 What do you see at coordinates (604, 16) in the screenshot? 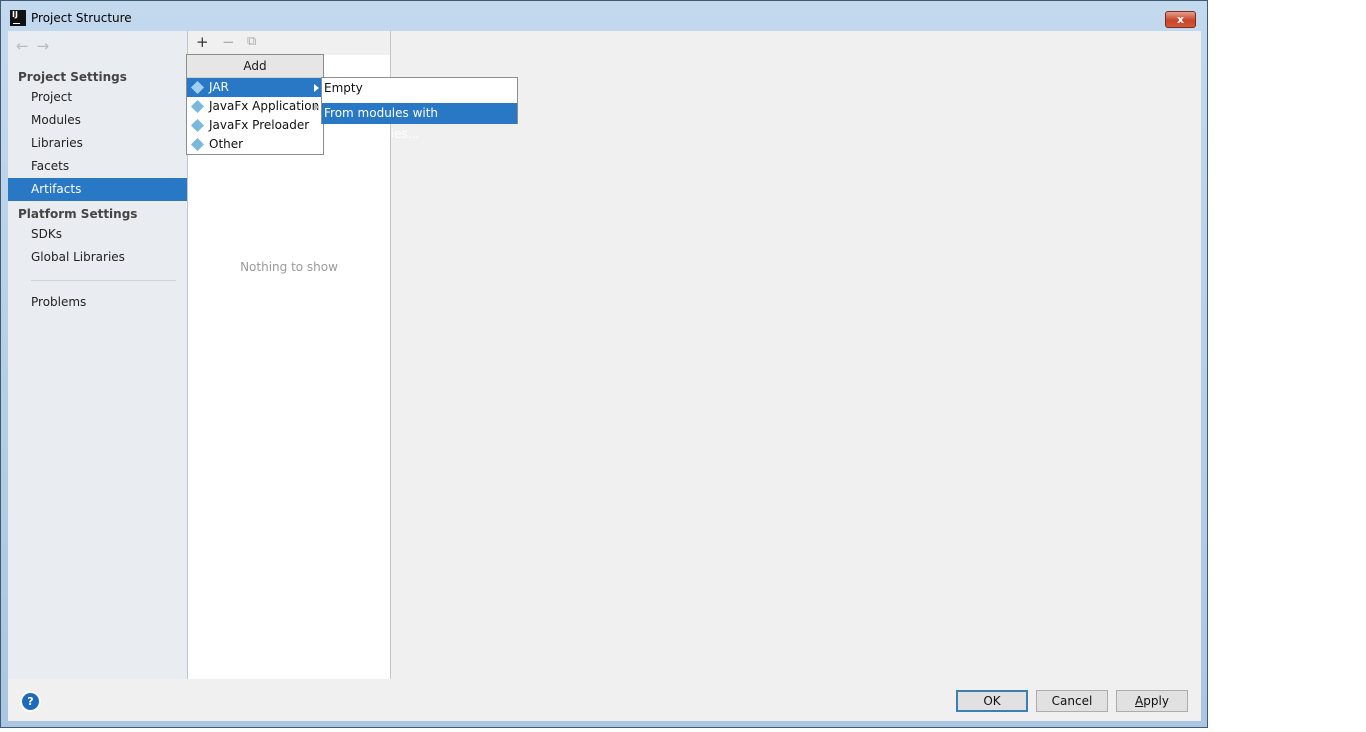
I see `title-bar: IJ Project Structure x` at bounding box center [604, 16].